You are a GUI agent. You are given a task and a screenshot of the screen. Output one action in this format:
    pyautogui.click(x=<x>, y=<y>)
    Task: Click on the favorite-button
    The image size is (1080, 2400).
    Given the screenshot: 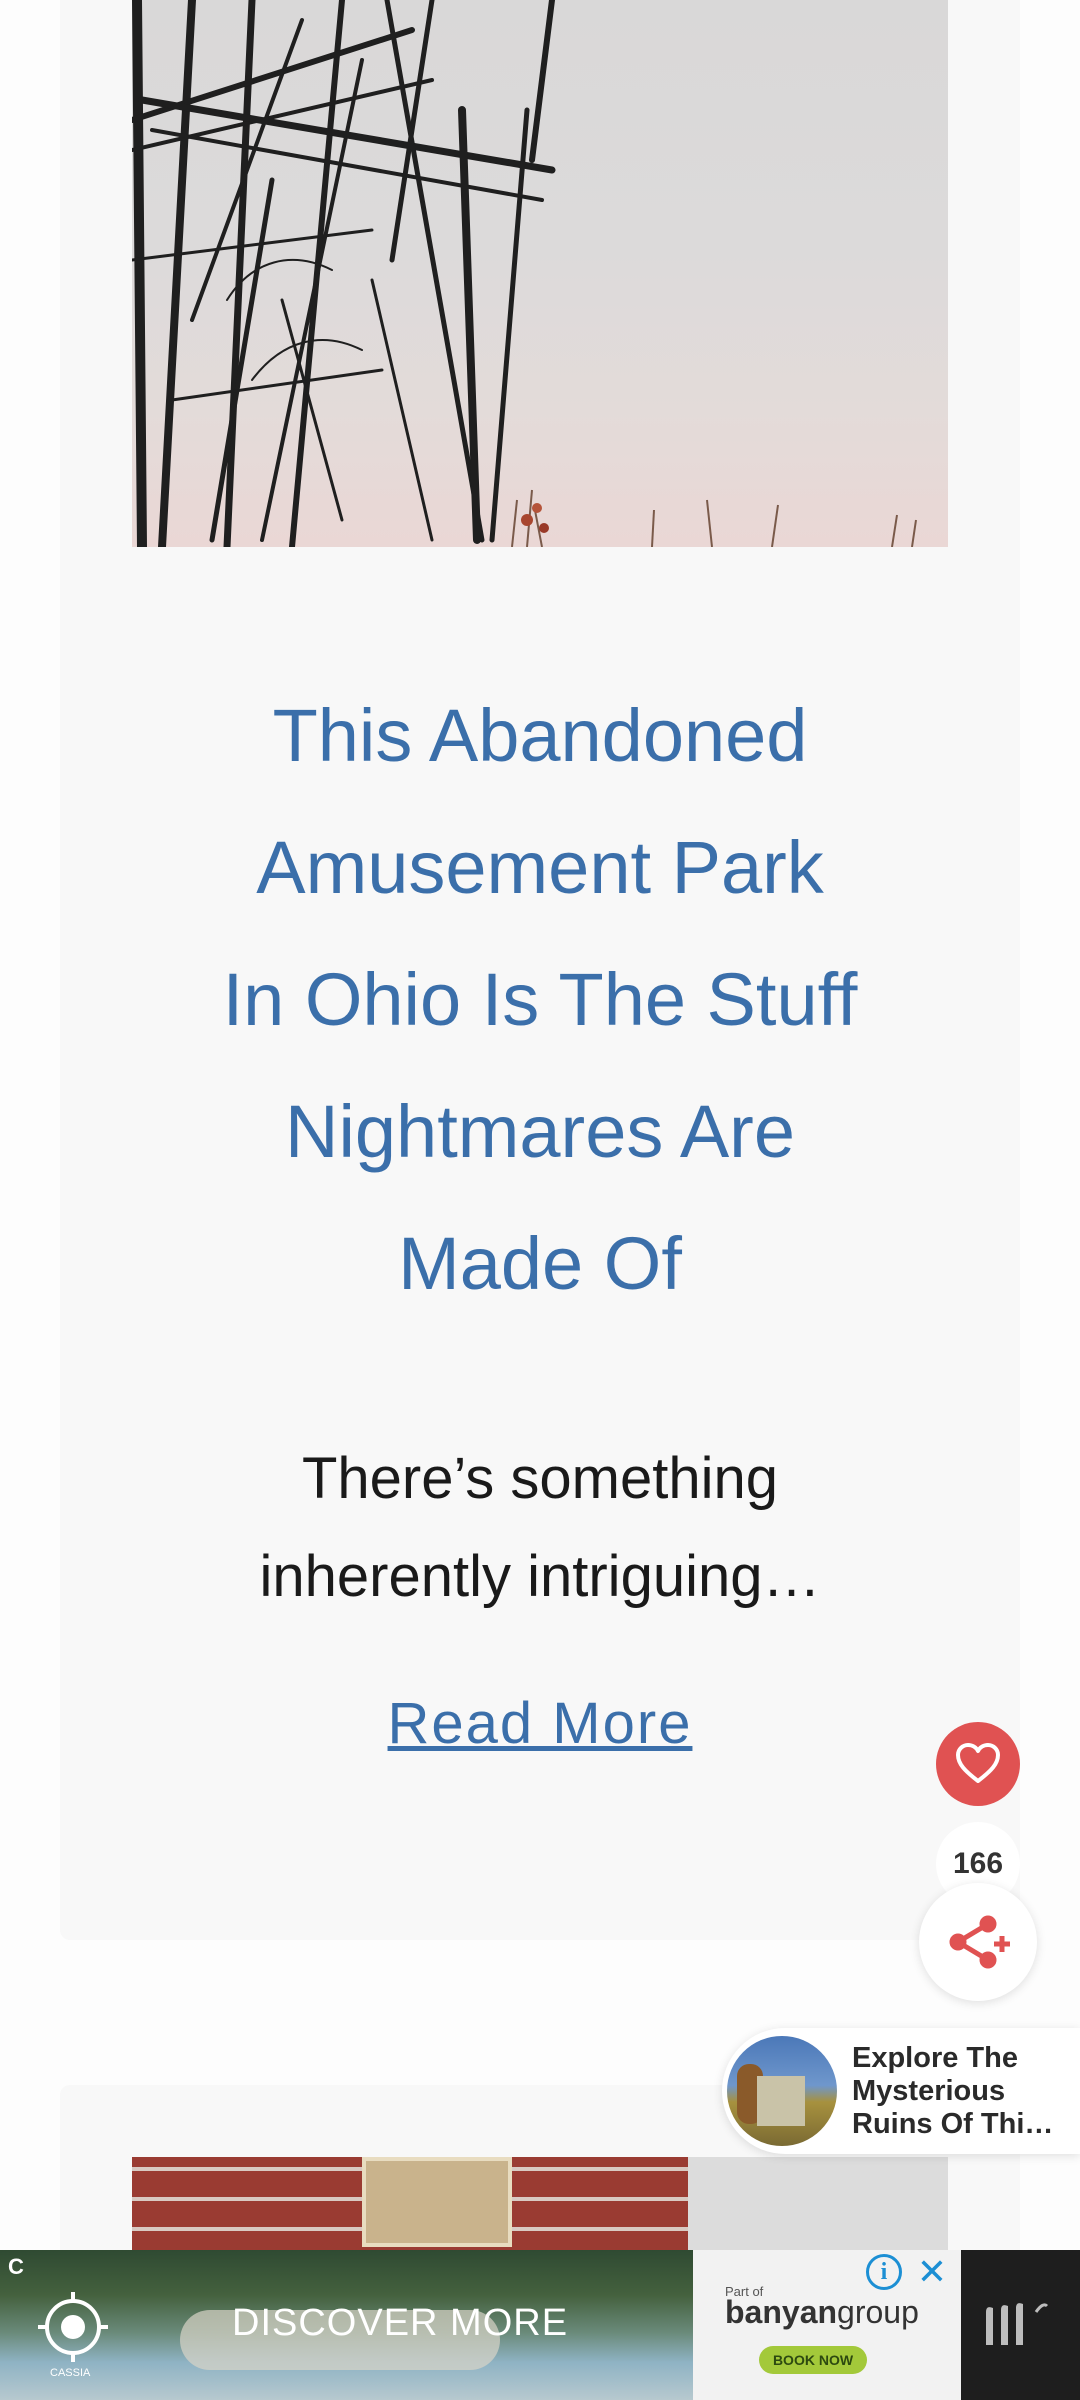 What is the action you would take?
    pyautogui.click(x=978, y=1764)
    